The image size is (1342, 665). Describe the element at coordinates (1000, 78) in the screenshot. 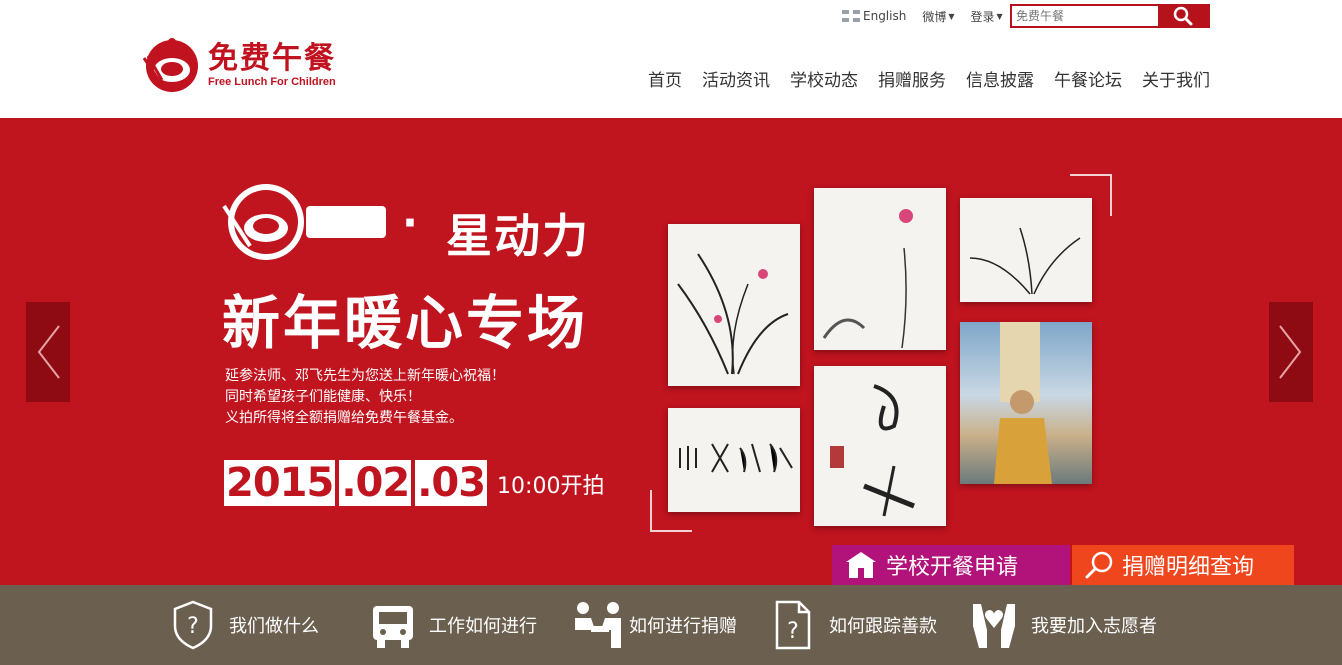

I see `nav-disclosure: 信息披露` at that location.